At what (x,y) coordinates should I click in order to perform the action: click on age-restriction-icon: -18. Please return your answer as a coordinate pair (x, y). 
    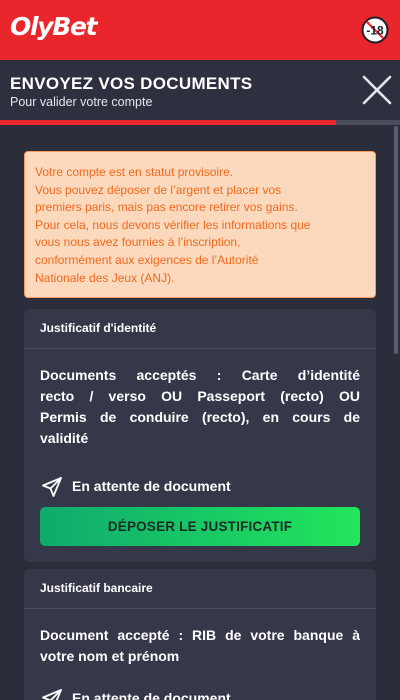
    Looking at the image, I should click on (375, 30).